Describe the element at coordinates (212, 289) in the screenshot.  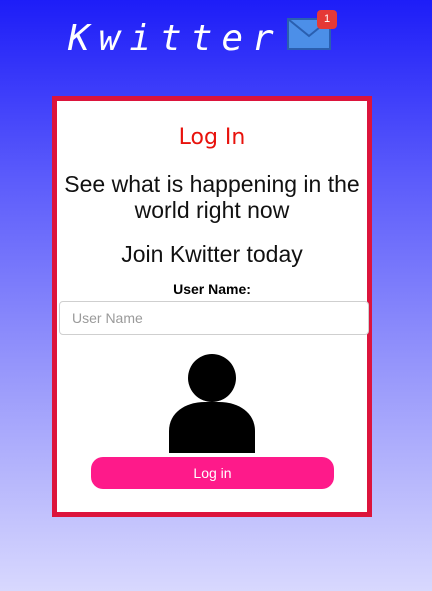
I see `username-label: User Name:` at that location.